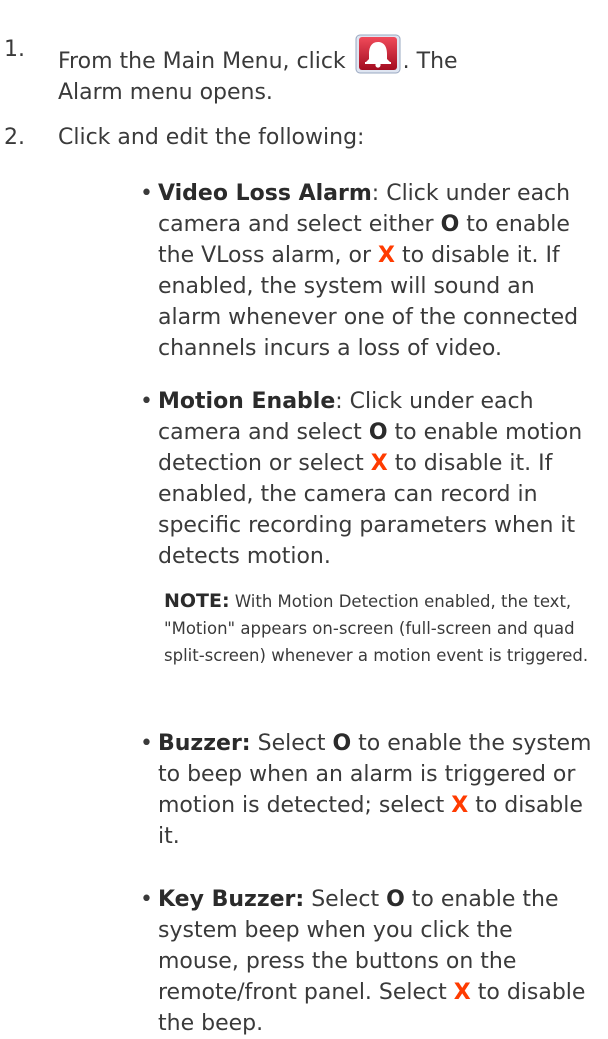  What do you see at coordinates (231, 899) in the screenshot?
I see `term-key-buzzer: Key Buzzer:` at bounding box center [231, 899].